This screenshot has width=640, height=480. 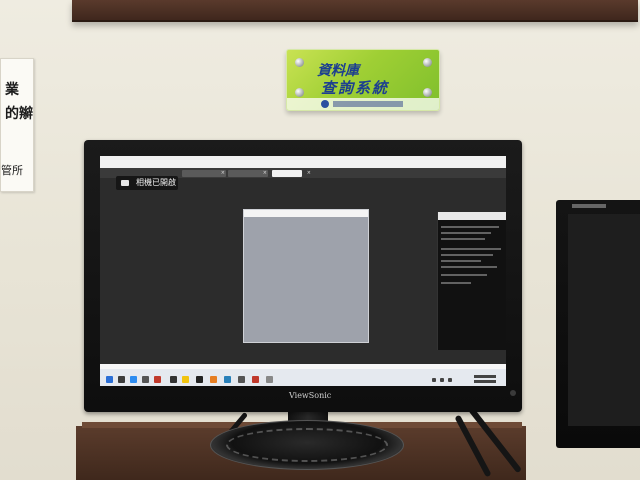 What do you see at coordinates (589, 206) in the screenshot?
I see `second-monitor-label` at bounding box center [589, 206].